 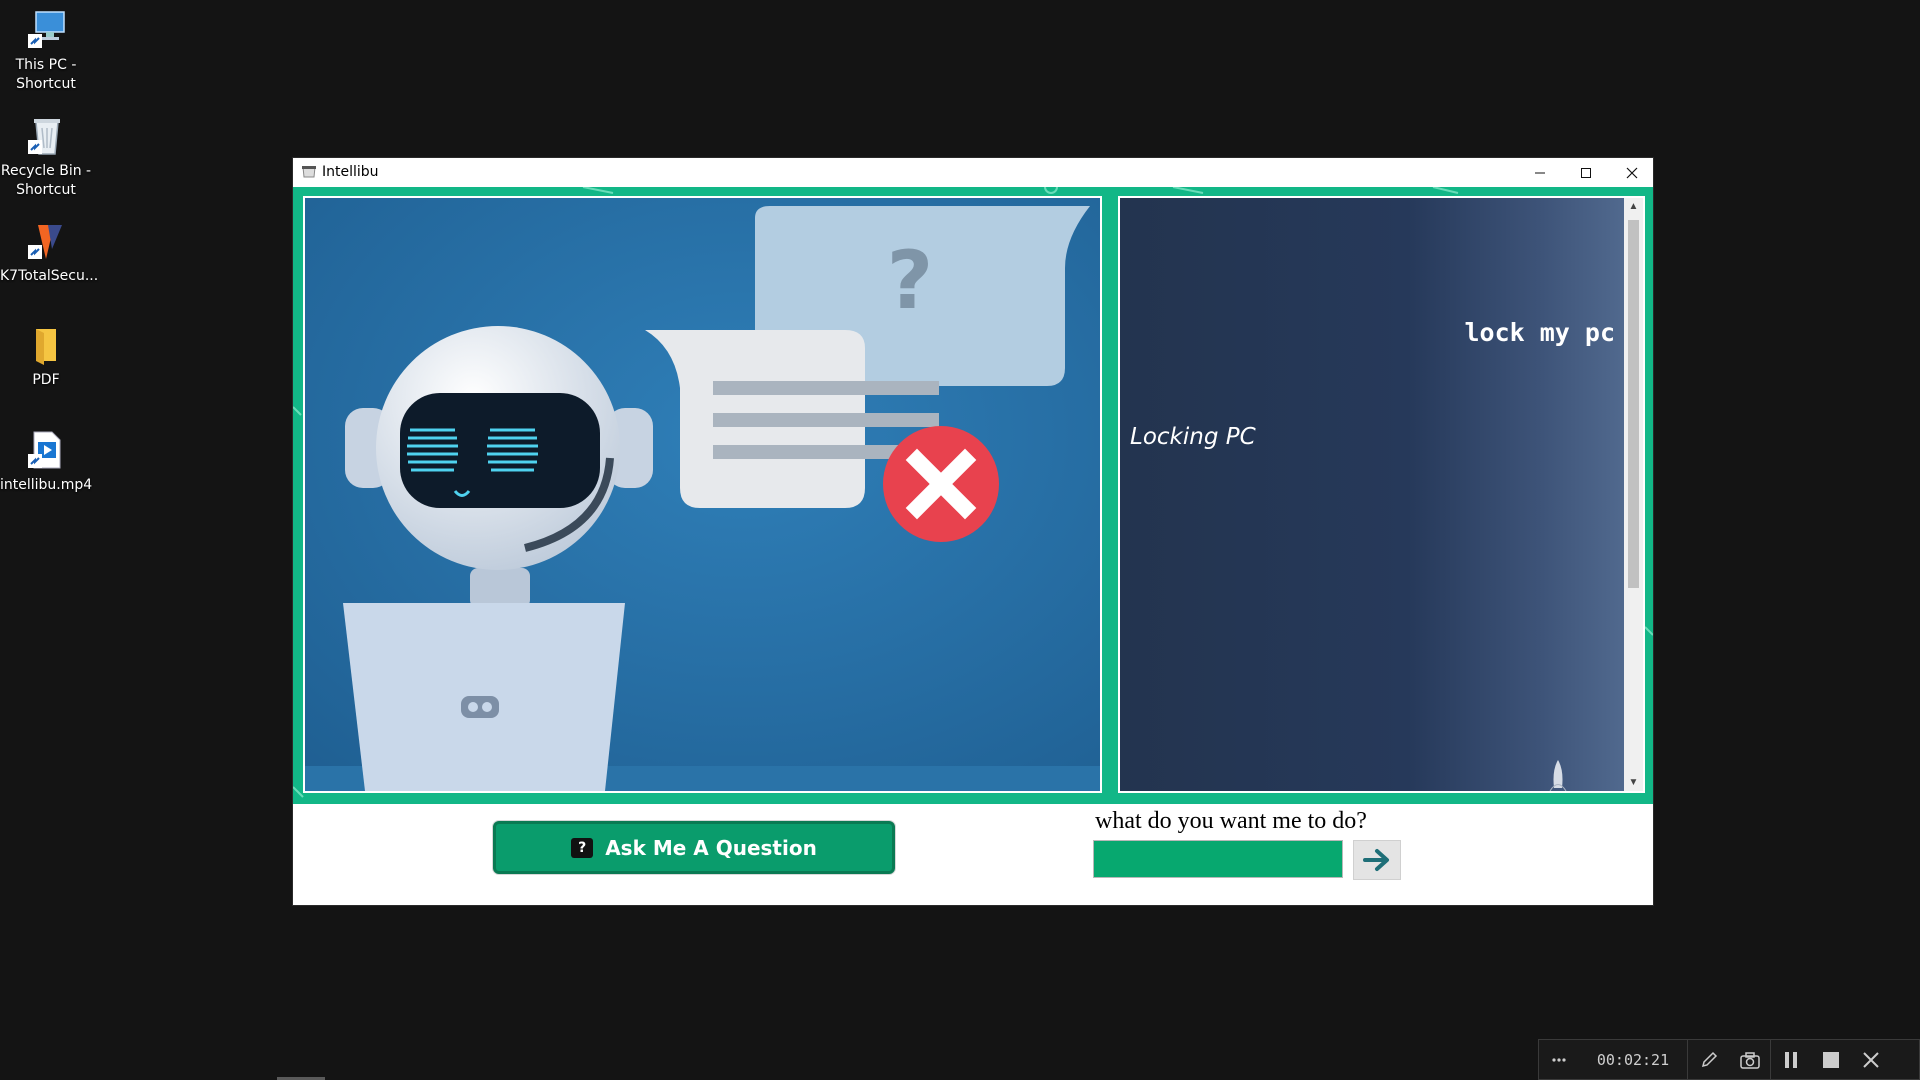 I want to click on screen-recorder-bar: 00:02:21, so click(x=1729, y=1059).